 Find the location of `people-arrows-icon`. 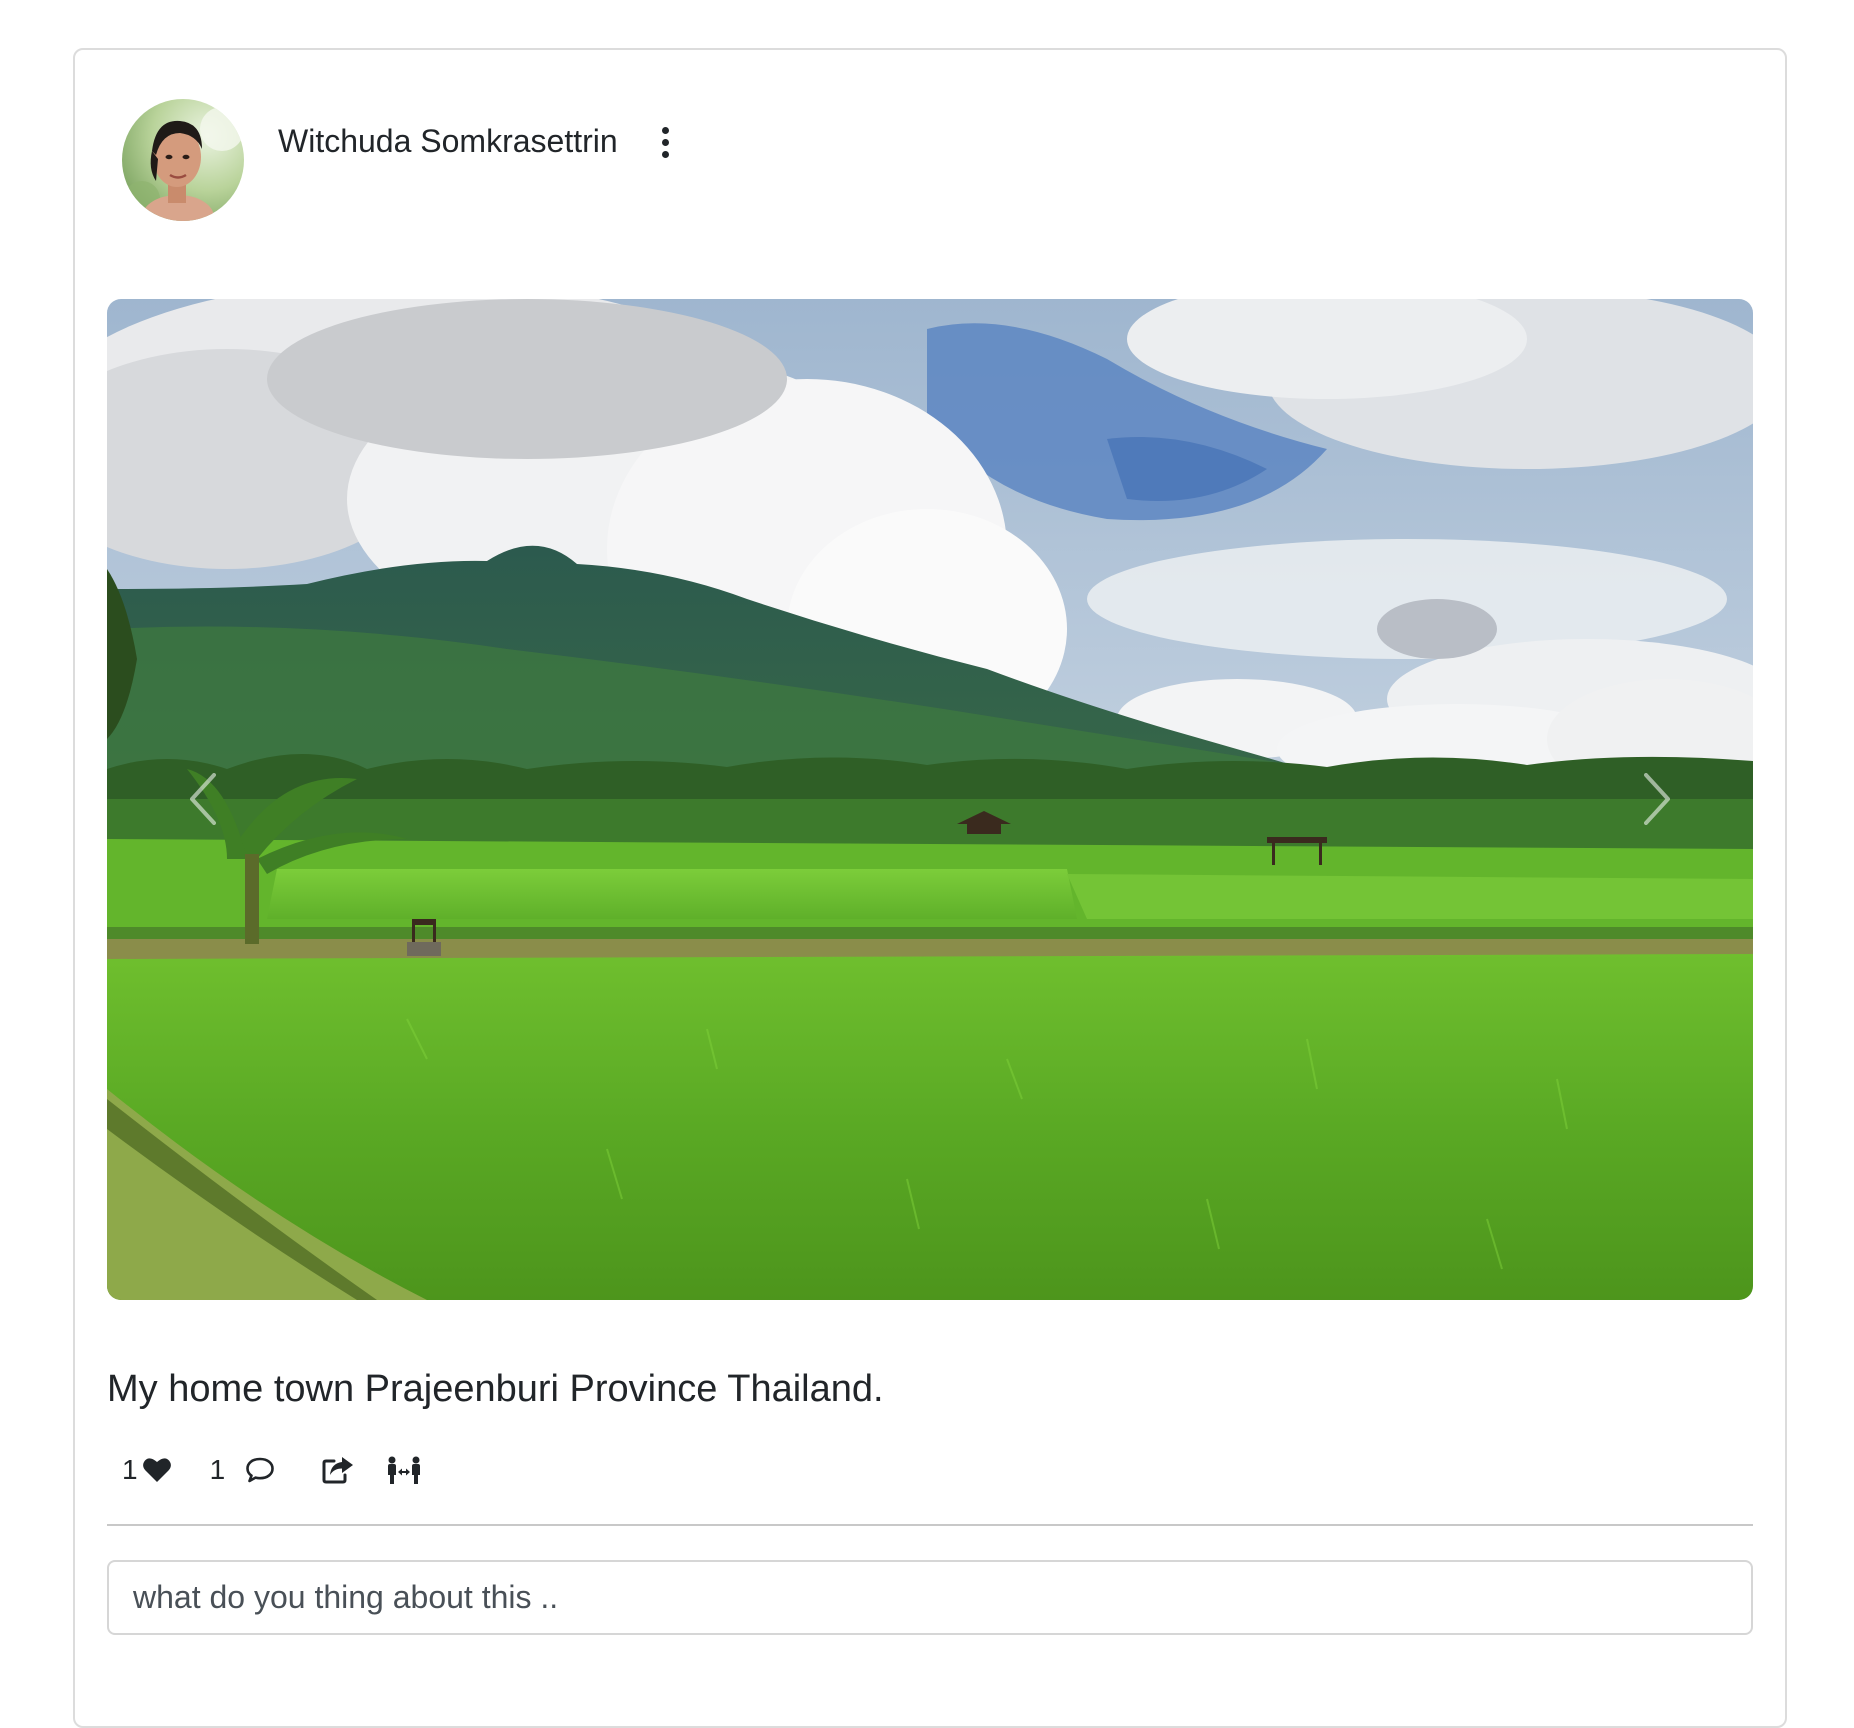

people-arrows-icon is located at coordinates (404, 1470).